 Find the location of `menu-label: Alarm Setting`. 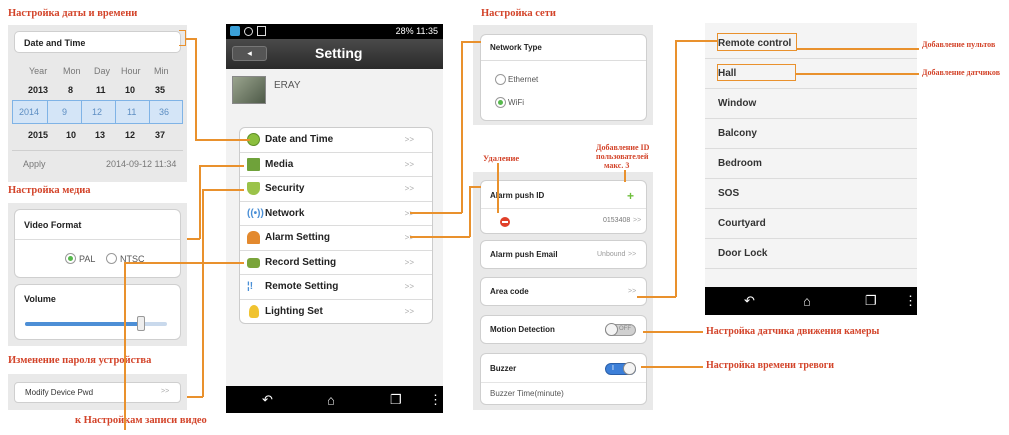

menu-label: Alarm Setting is located at coordinates (298, 237).